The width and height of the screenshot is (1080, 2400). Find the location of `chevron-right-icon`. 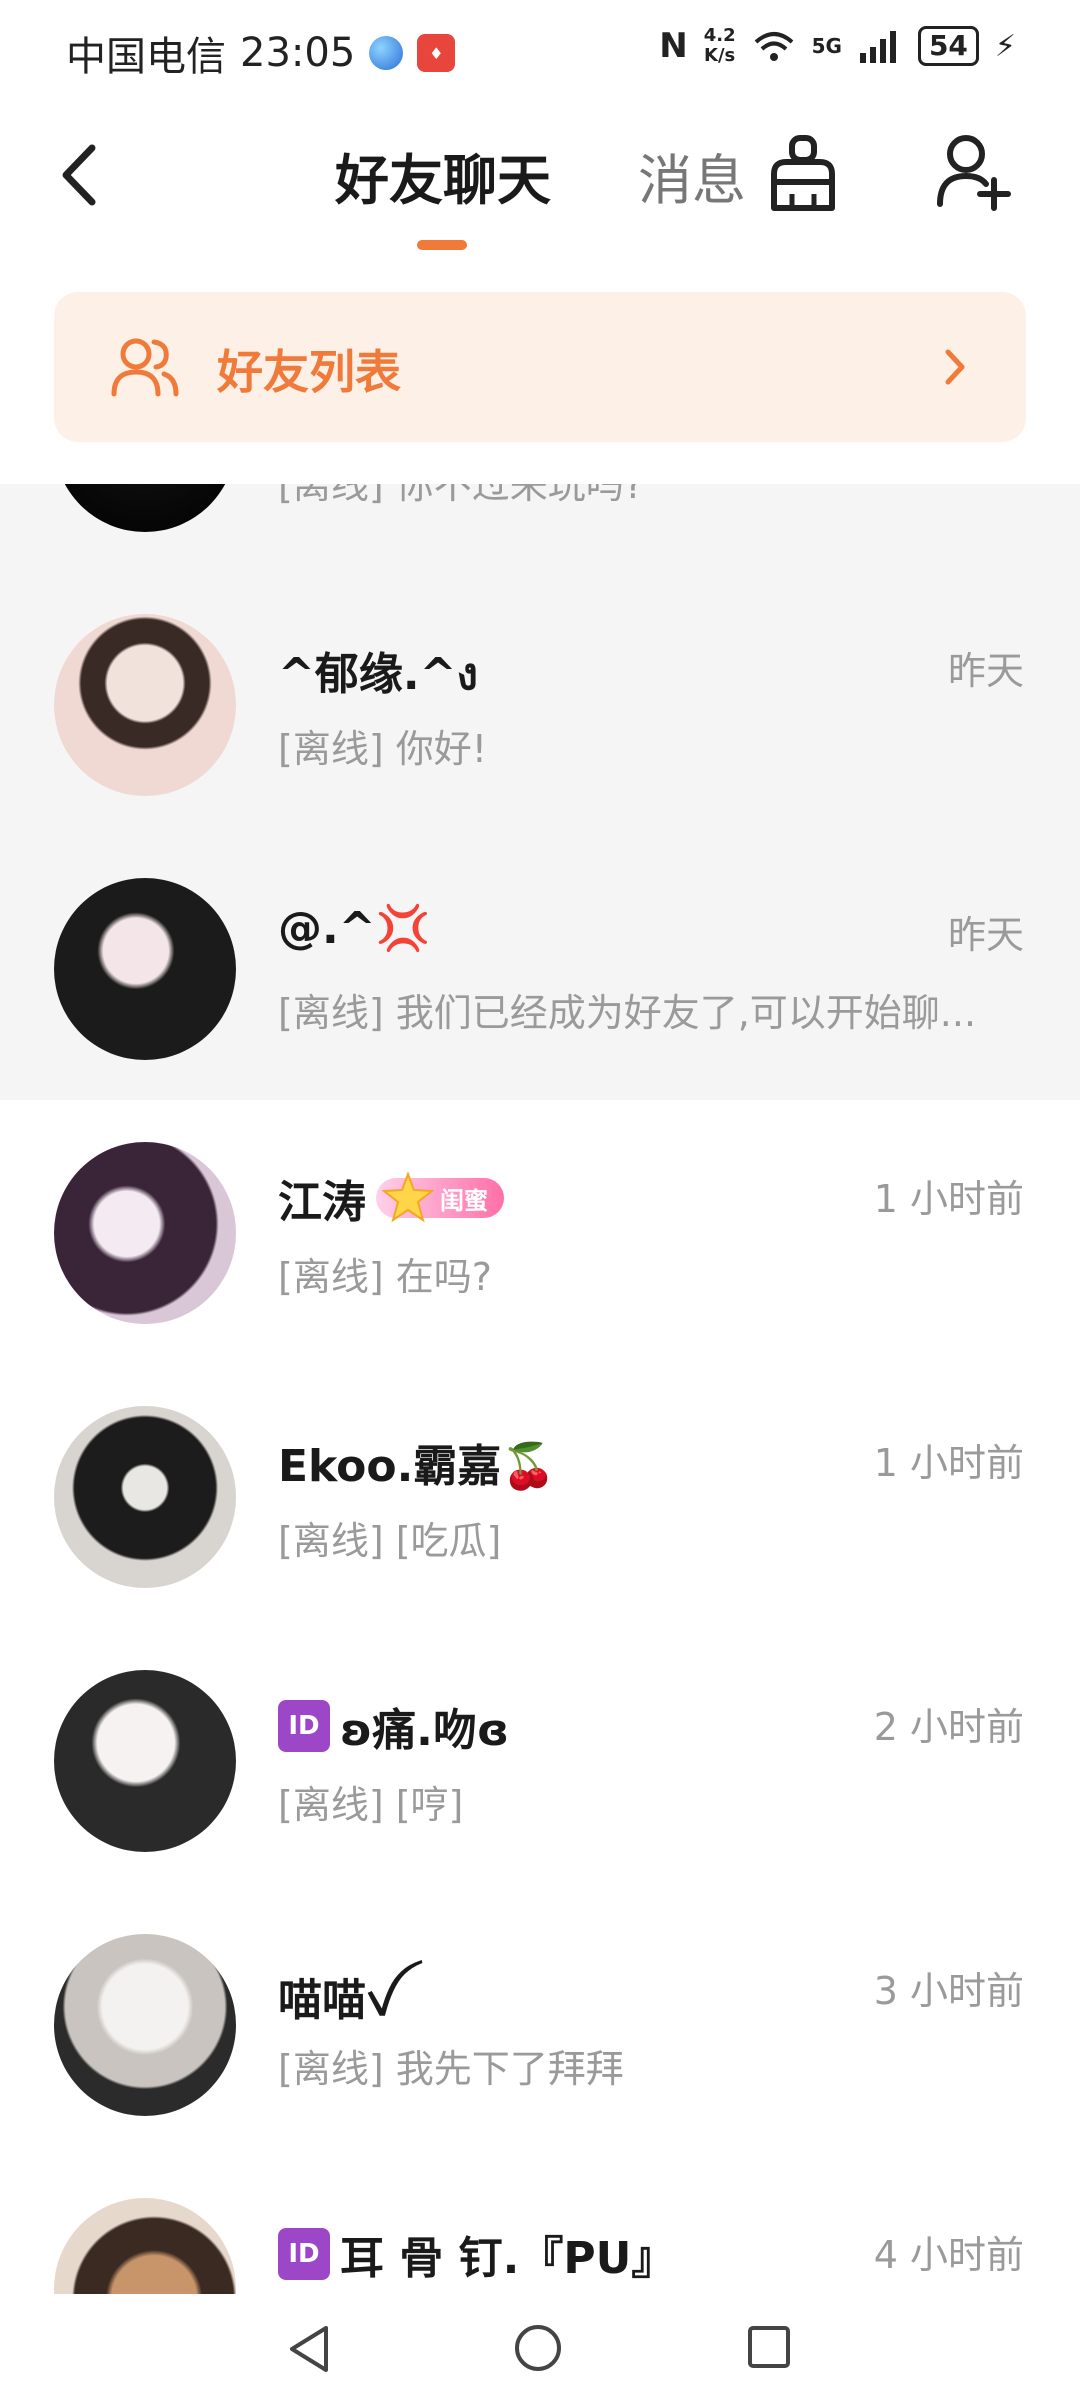

chevron-right-icon is located at coordinates (955, 367).